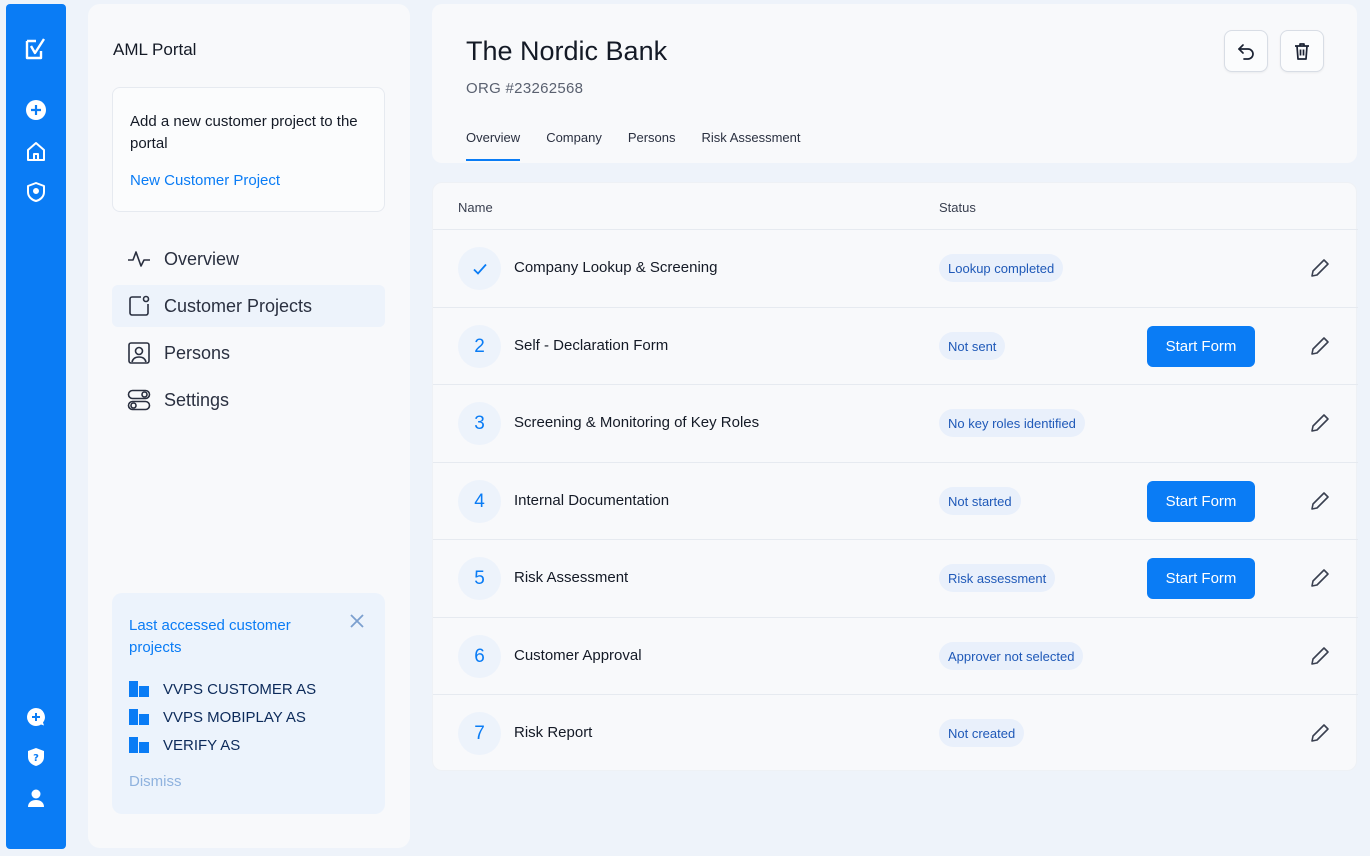  What do you see at coordinates (592, 500) in the screenshot?
I see `step-name: Internal Documentation` at bounding box center [592, 500].